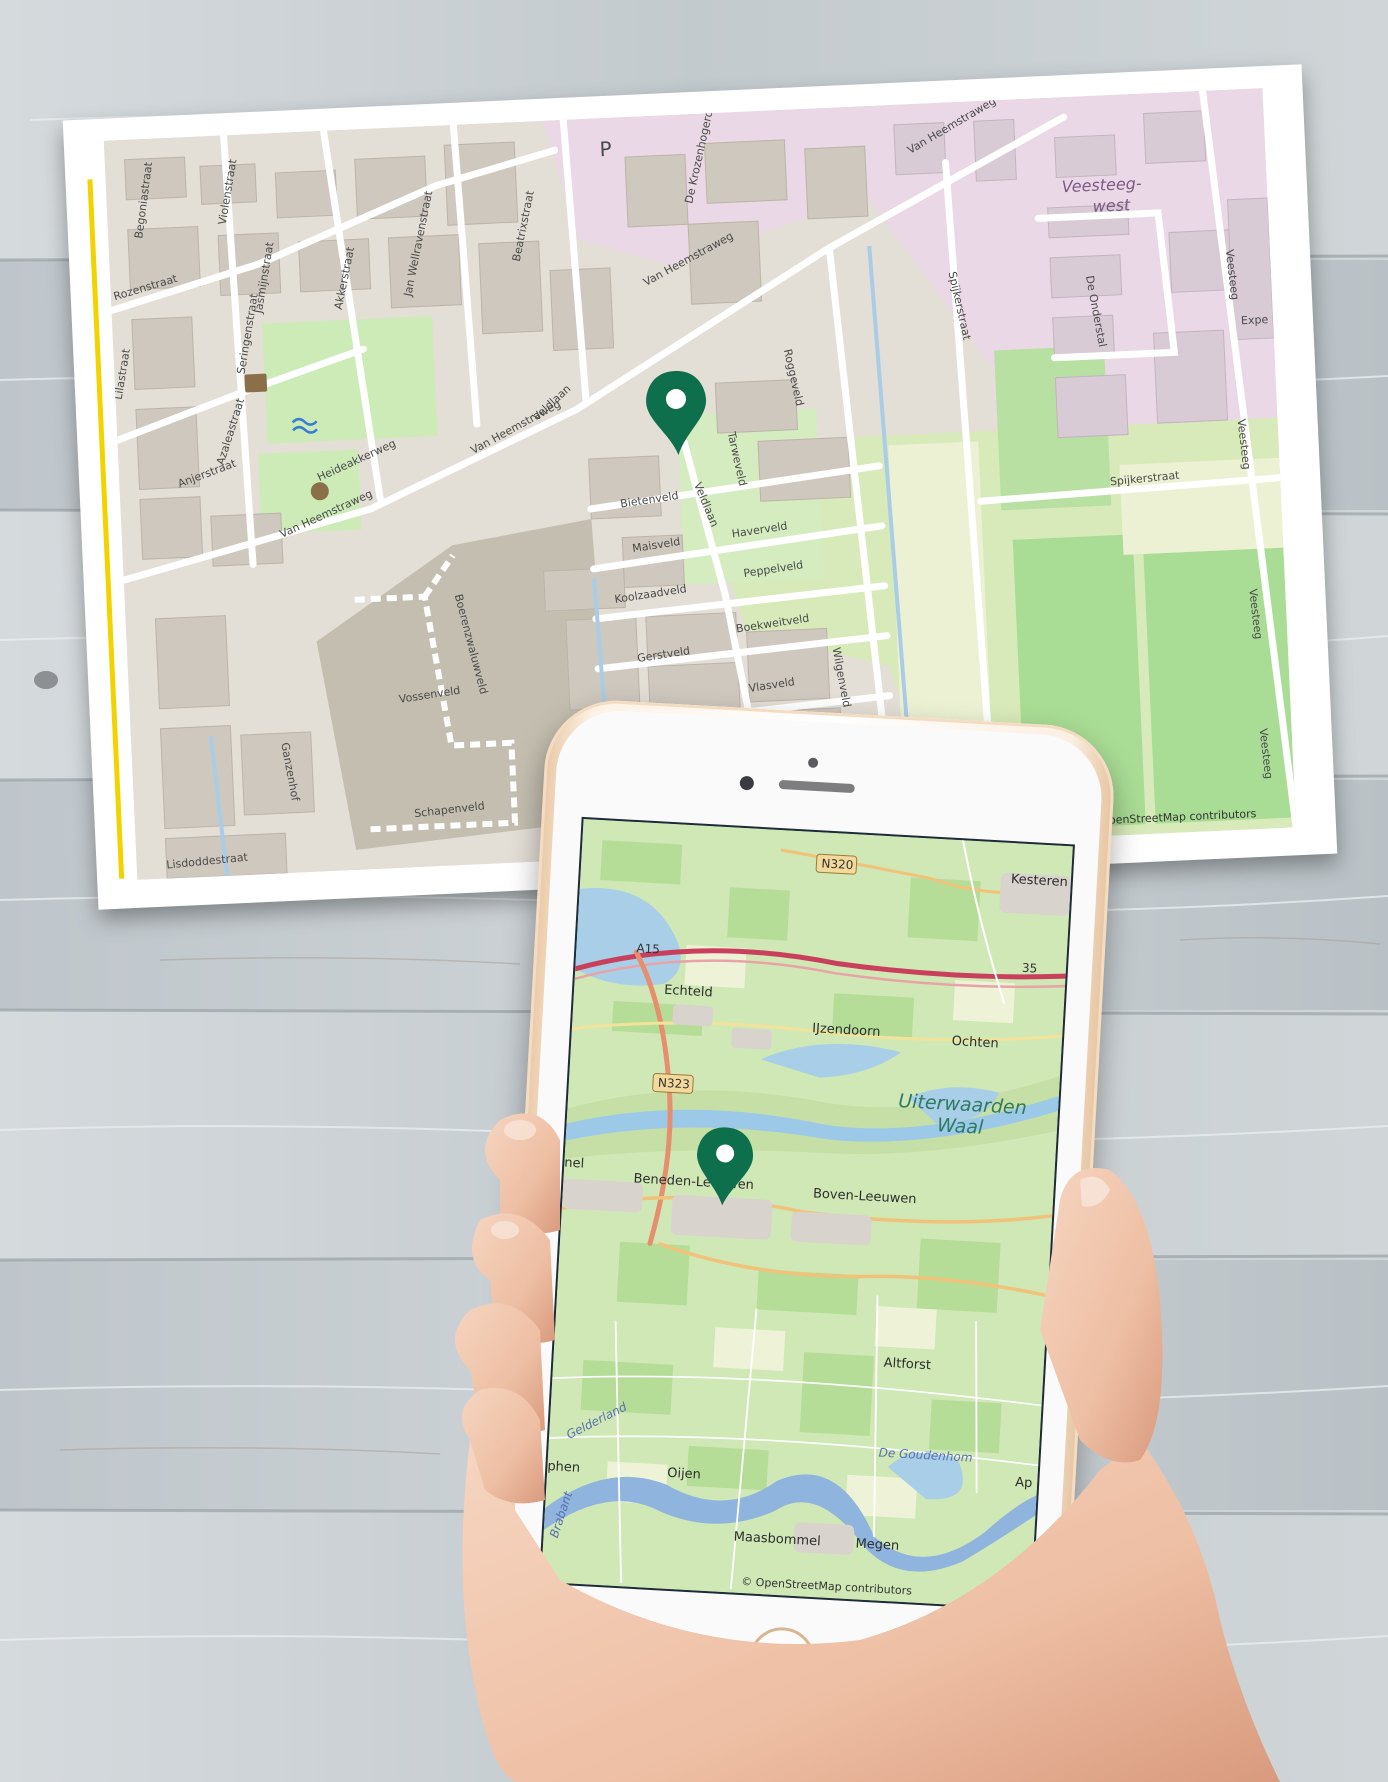 This screenshot has height=1782, width=1388. What do you see at coordinates (907, 1365) in the screenshot?
I see `place-label: Altforst` at bounding box center [907, 1365].